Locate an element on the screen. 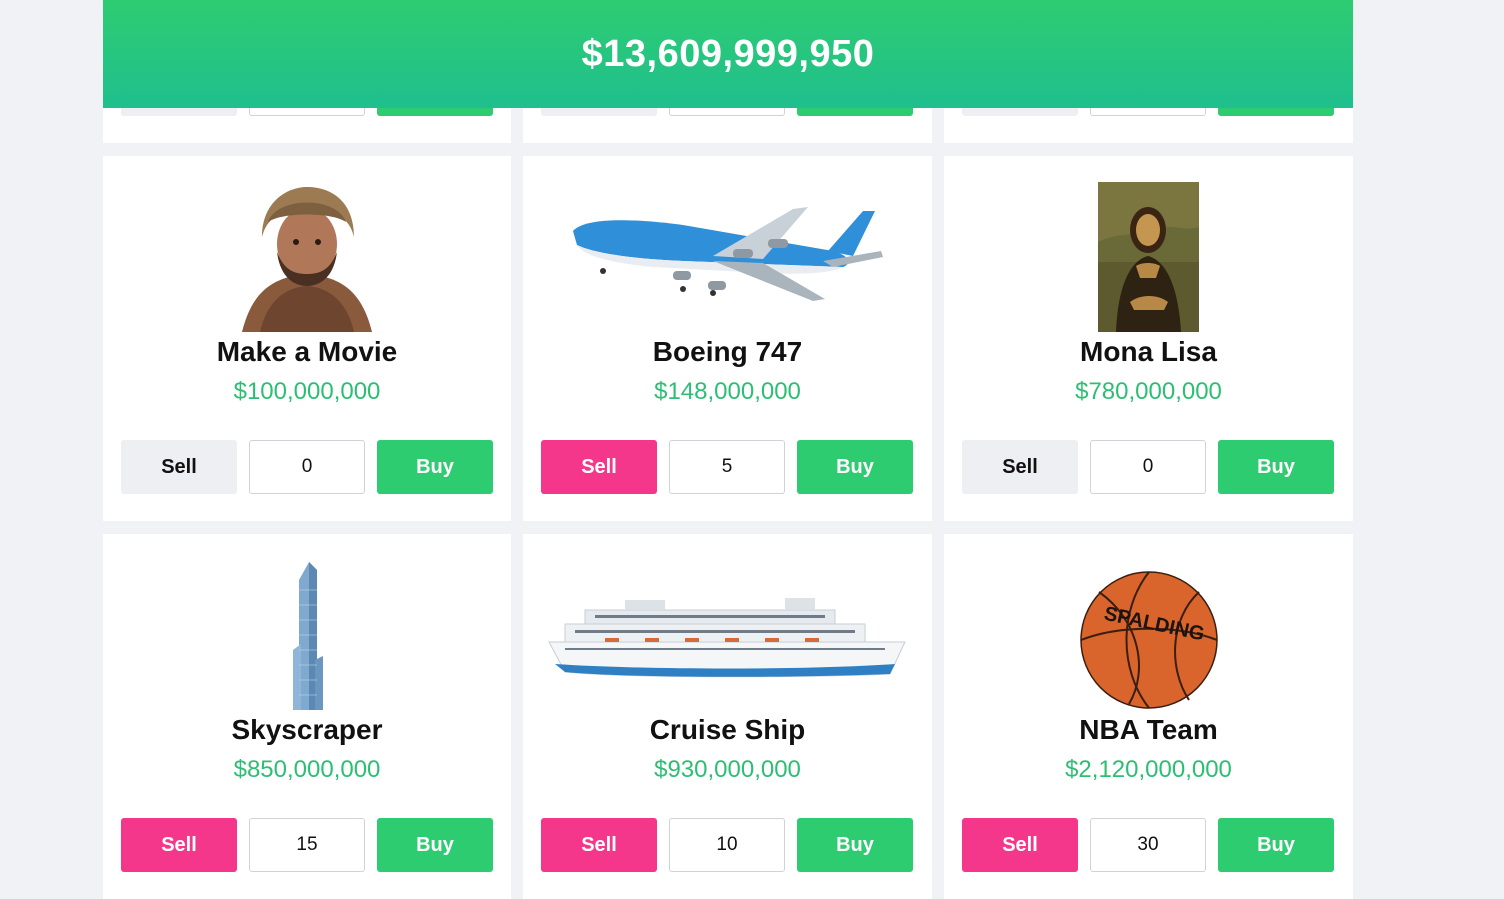 The image size is (1504, 899). product-card-boeing-747: Boeing 747 $148,000,000 Sell Buy is located at coordinates (727, 338).